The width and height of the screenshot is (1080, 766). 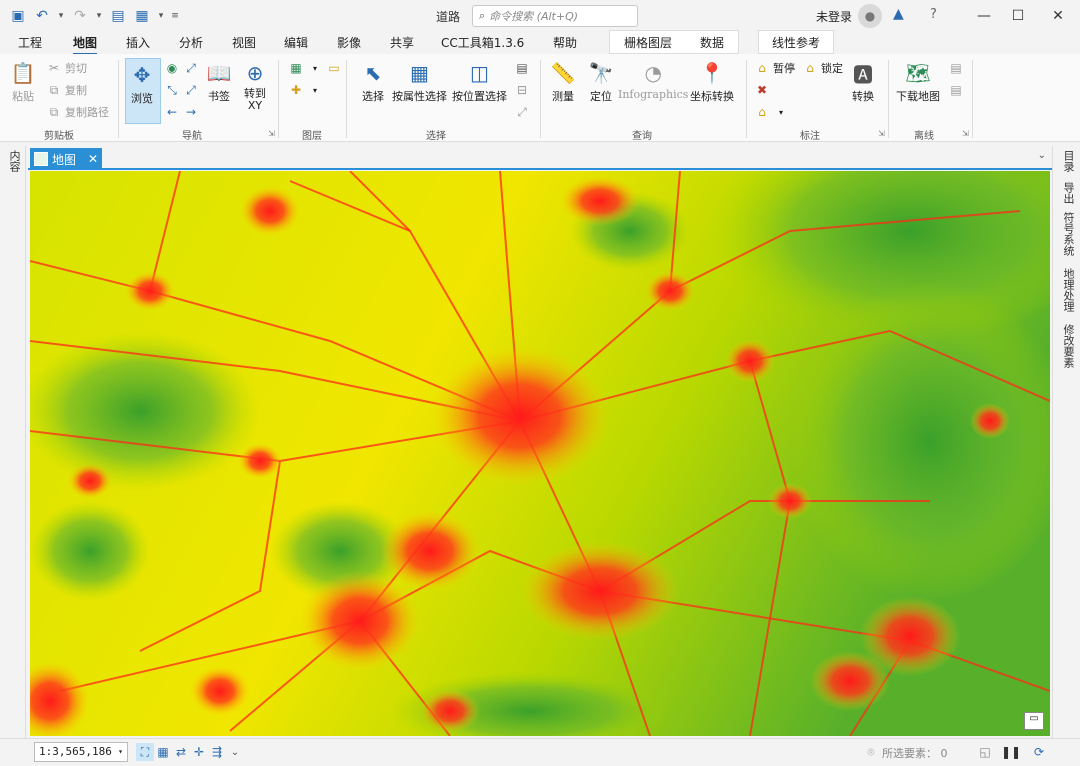 What do you see at coordinates (305, 90) in the screenshot?
I see `add-data-button: ✚ ▾` at bounding box center [305, 90].